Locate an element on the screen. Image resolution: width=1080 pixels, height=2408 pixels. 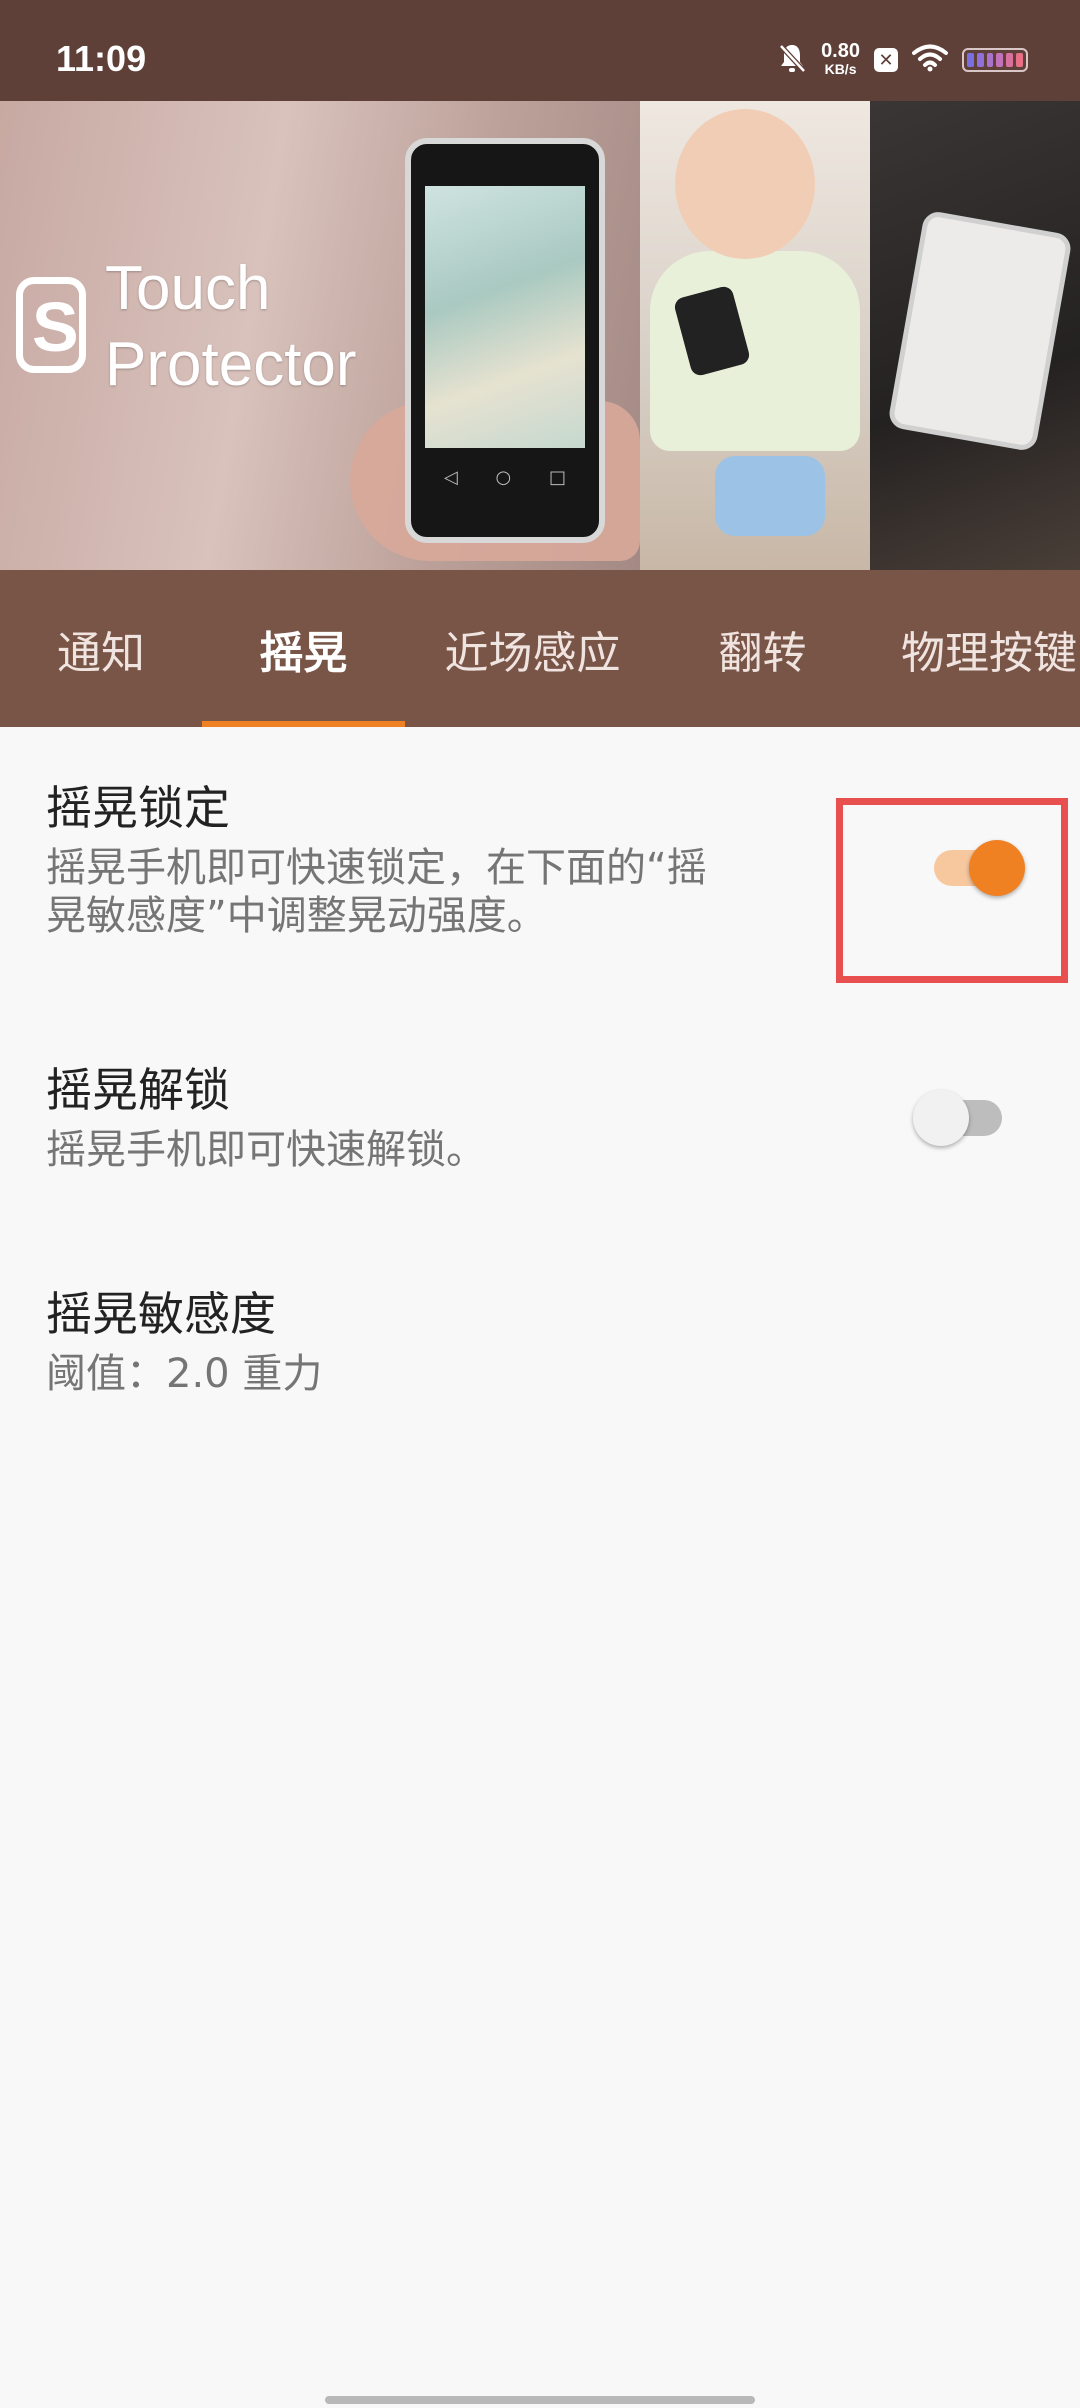
setting-title: 摇晃锁定 is located at coordinates (138, 808).